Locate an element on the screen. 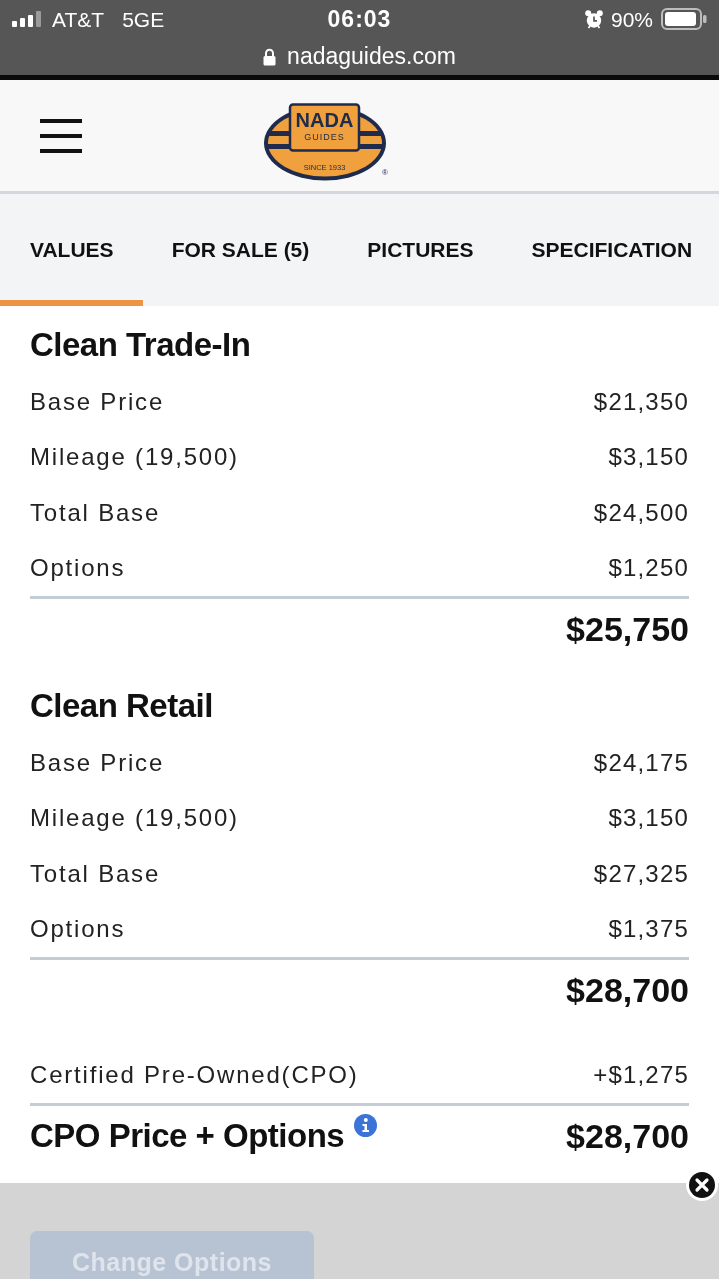 The height and width of the screenshot is (1279, 719). menu-icon is located at coordinates (61, 135).